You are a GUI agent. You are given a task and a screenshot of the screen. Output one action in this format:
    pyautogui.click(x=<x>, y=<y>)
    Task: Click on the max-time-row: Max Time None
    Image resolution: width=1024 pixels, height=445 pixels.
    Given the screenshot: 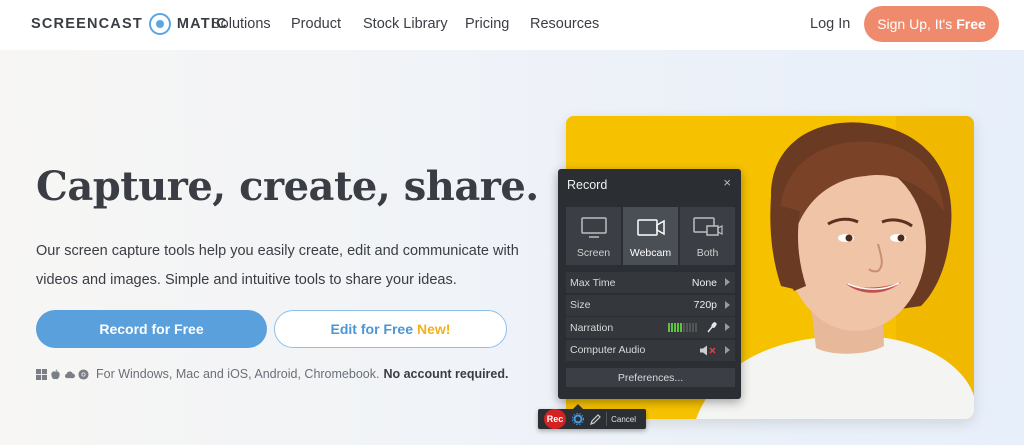 What is the action you would take?
    pyautogui.click(x=650, y=282)
    